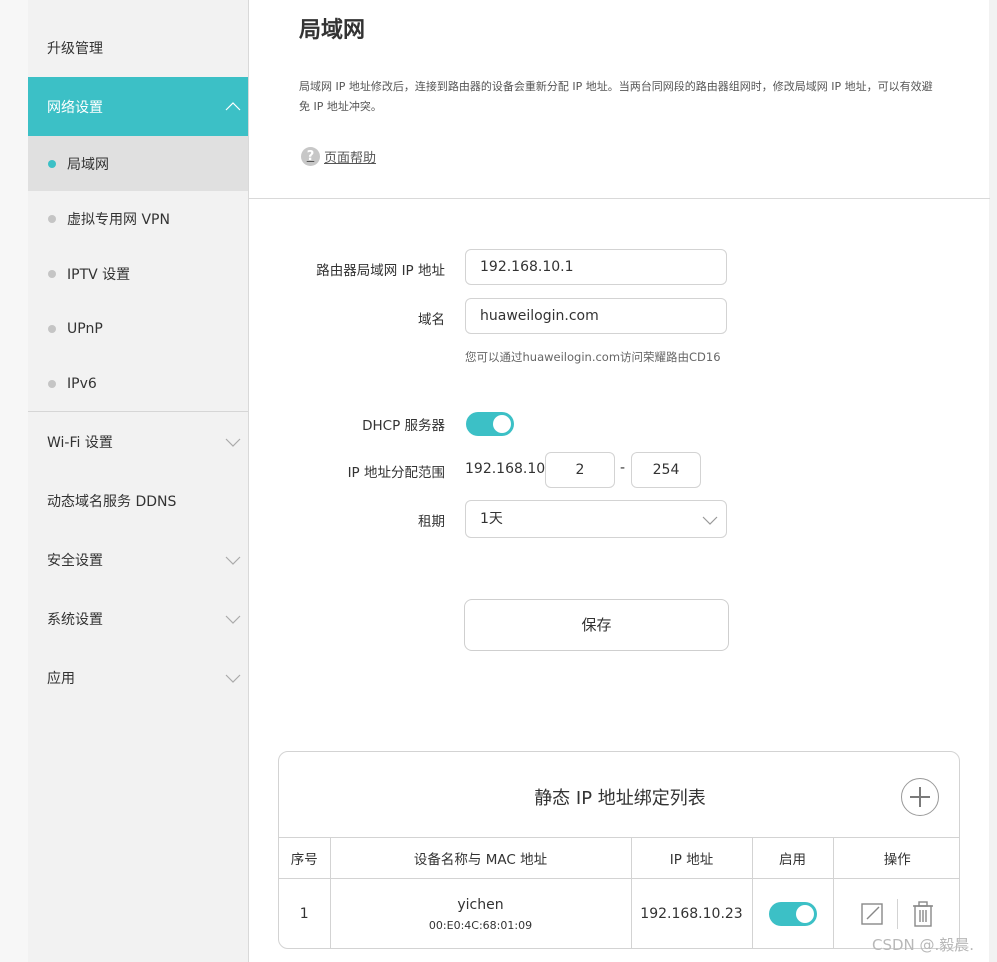 The image size is (997, 962). I want to click on sidebar-item-apps: 应用, so click(138, 677).